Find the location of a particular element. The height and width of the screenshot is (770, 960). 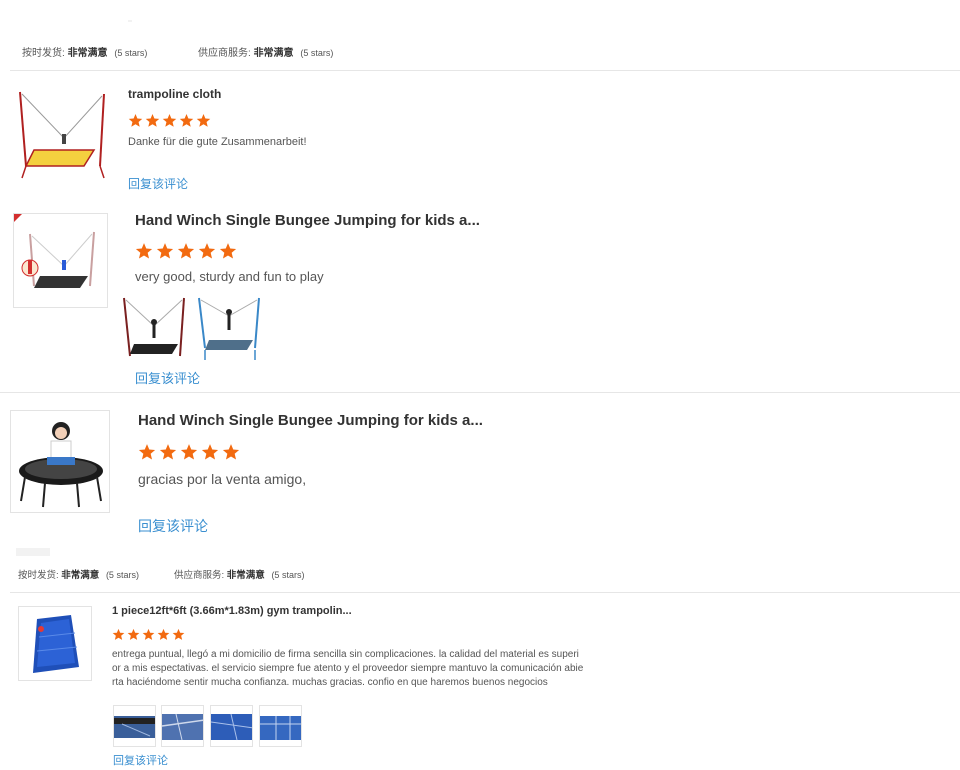

top-smudge is located at coordinates (130, 21).